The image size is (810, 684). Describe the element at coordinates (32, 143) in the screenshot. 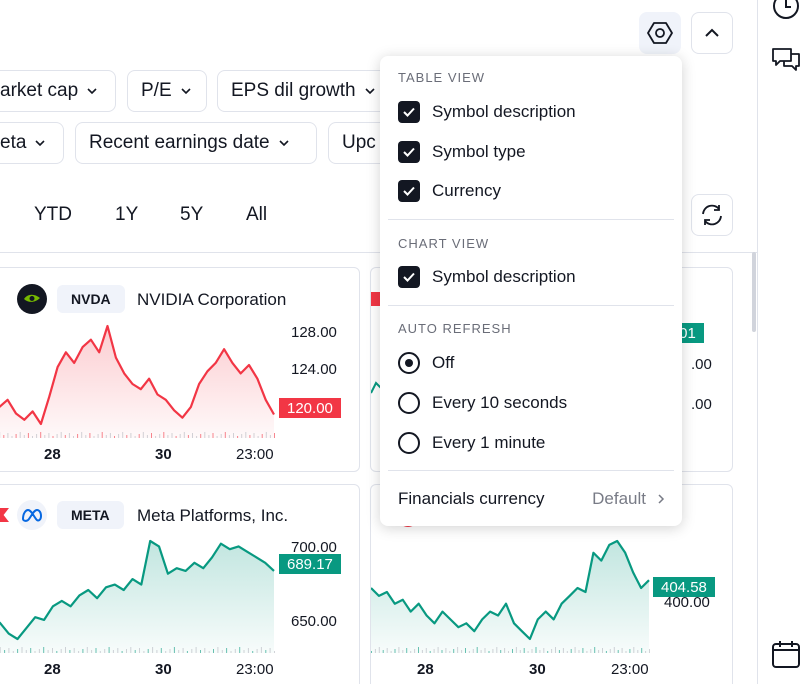

I see `filter-beta: eta` at that location.